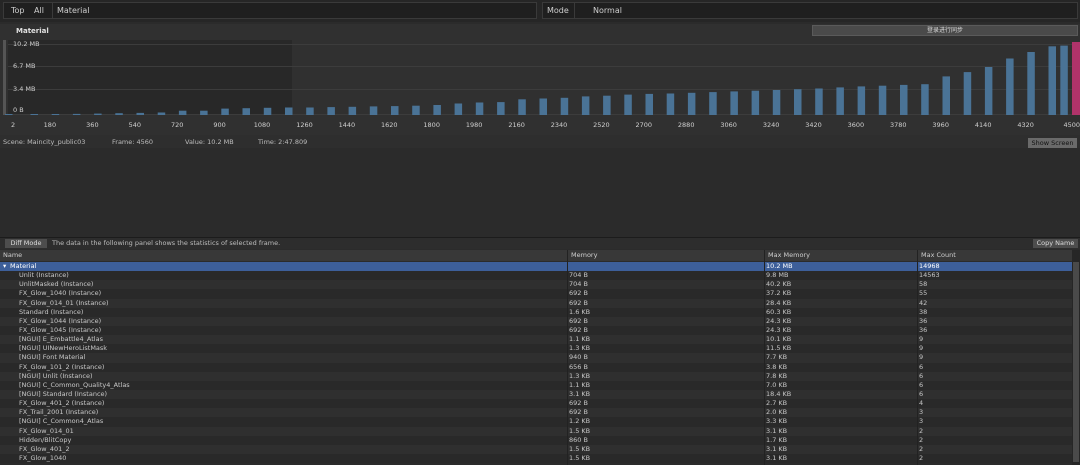 This screenshot has width=1080, height=465. I want to click on selected-frame-bar, so click(1076, 78).